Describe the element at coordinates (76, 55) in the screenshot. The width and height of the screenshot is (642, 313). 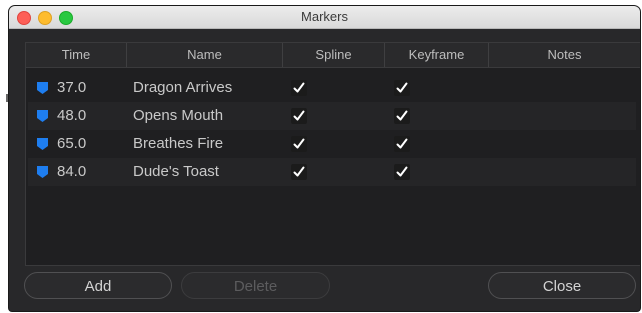
I see `column-header-time: Time` at that location.